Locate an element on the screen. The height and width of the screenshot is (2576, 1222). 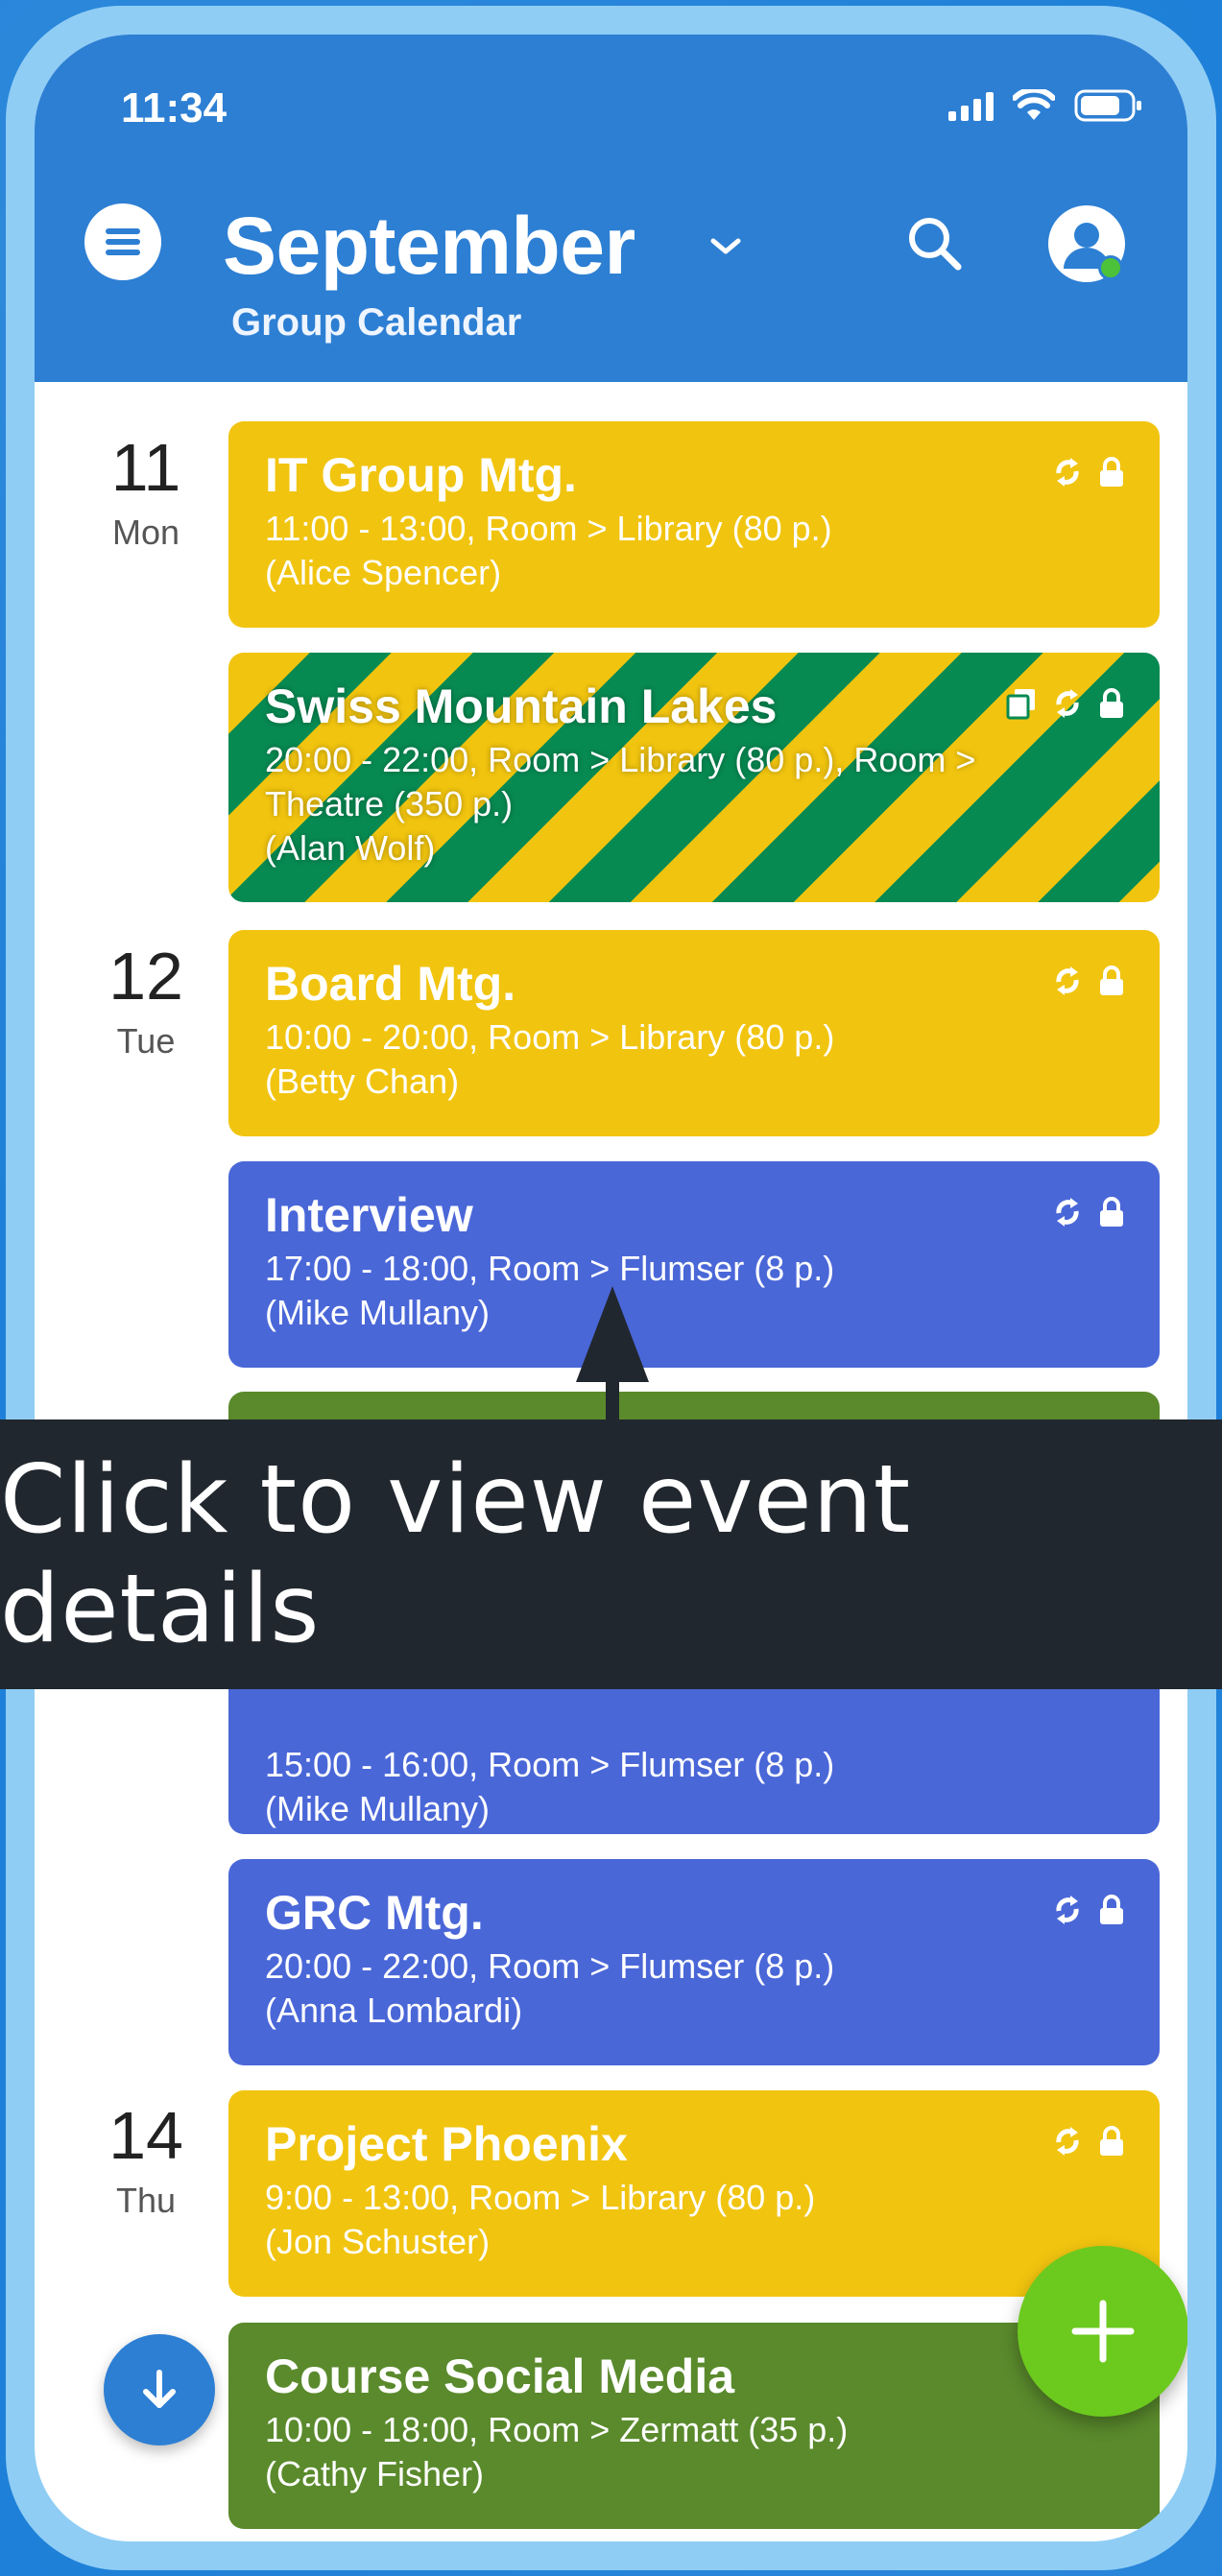
event-time-room: 9:00 - 13:00, Room > Library (80 p.) is located at coordinates (540, 2197).